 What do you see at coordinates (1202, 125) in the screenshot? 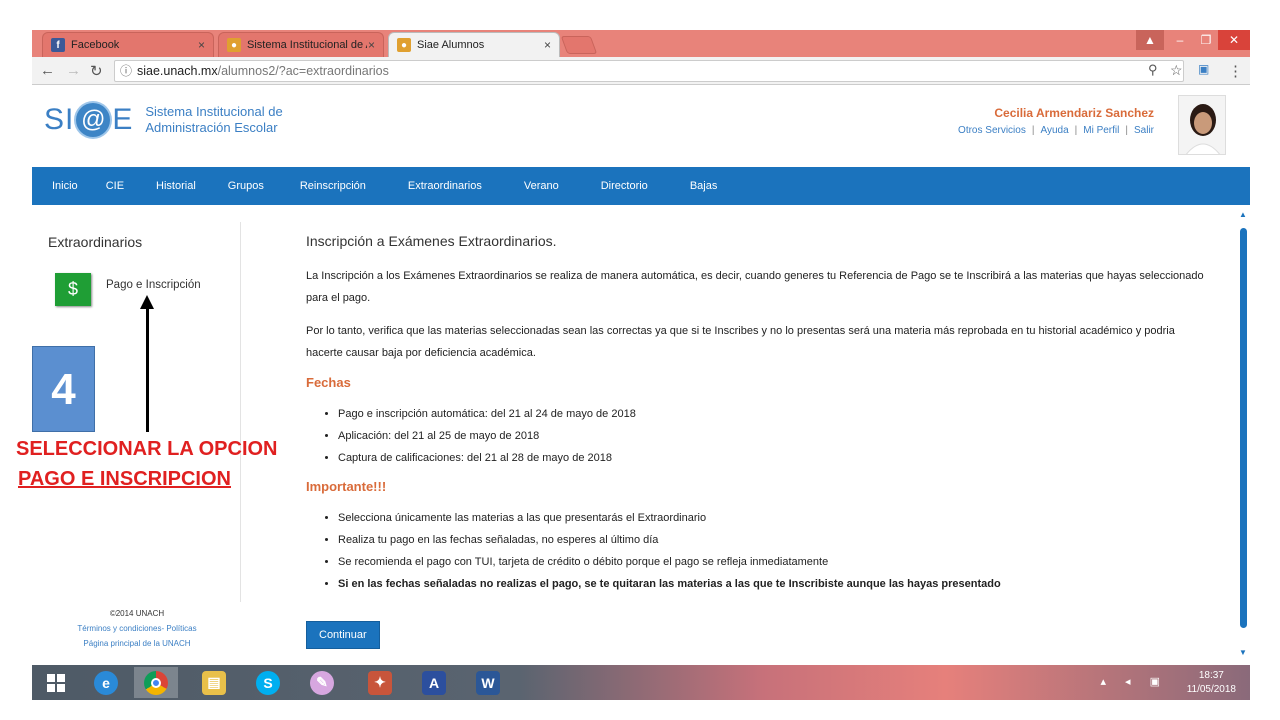
I see `avatar` at bounding box center [1202, 125].